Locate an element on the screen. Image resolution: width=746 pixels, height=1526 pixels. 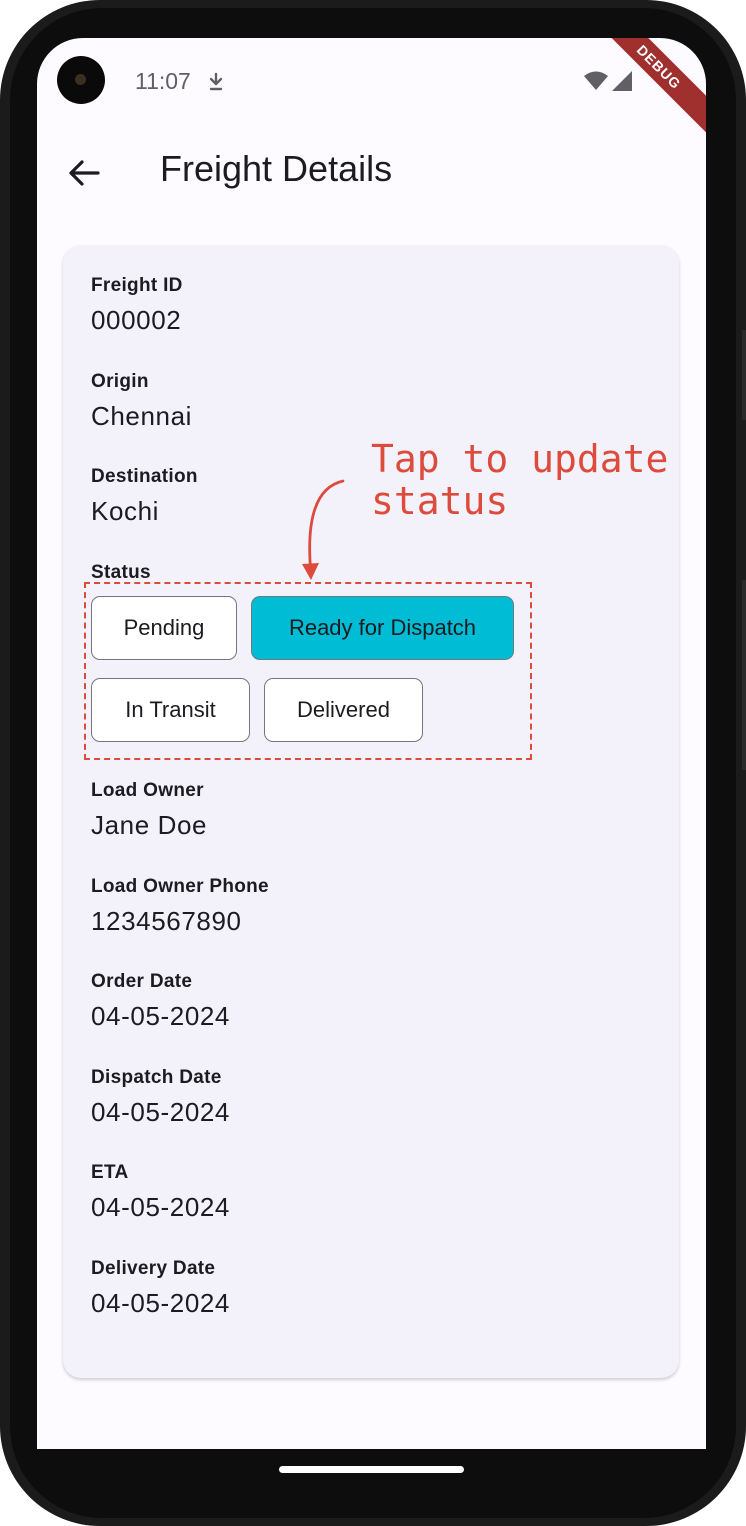
status-time: 11:07 is located at coordinates (163, 81).